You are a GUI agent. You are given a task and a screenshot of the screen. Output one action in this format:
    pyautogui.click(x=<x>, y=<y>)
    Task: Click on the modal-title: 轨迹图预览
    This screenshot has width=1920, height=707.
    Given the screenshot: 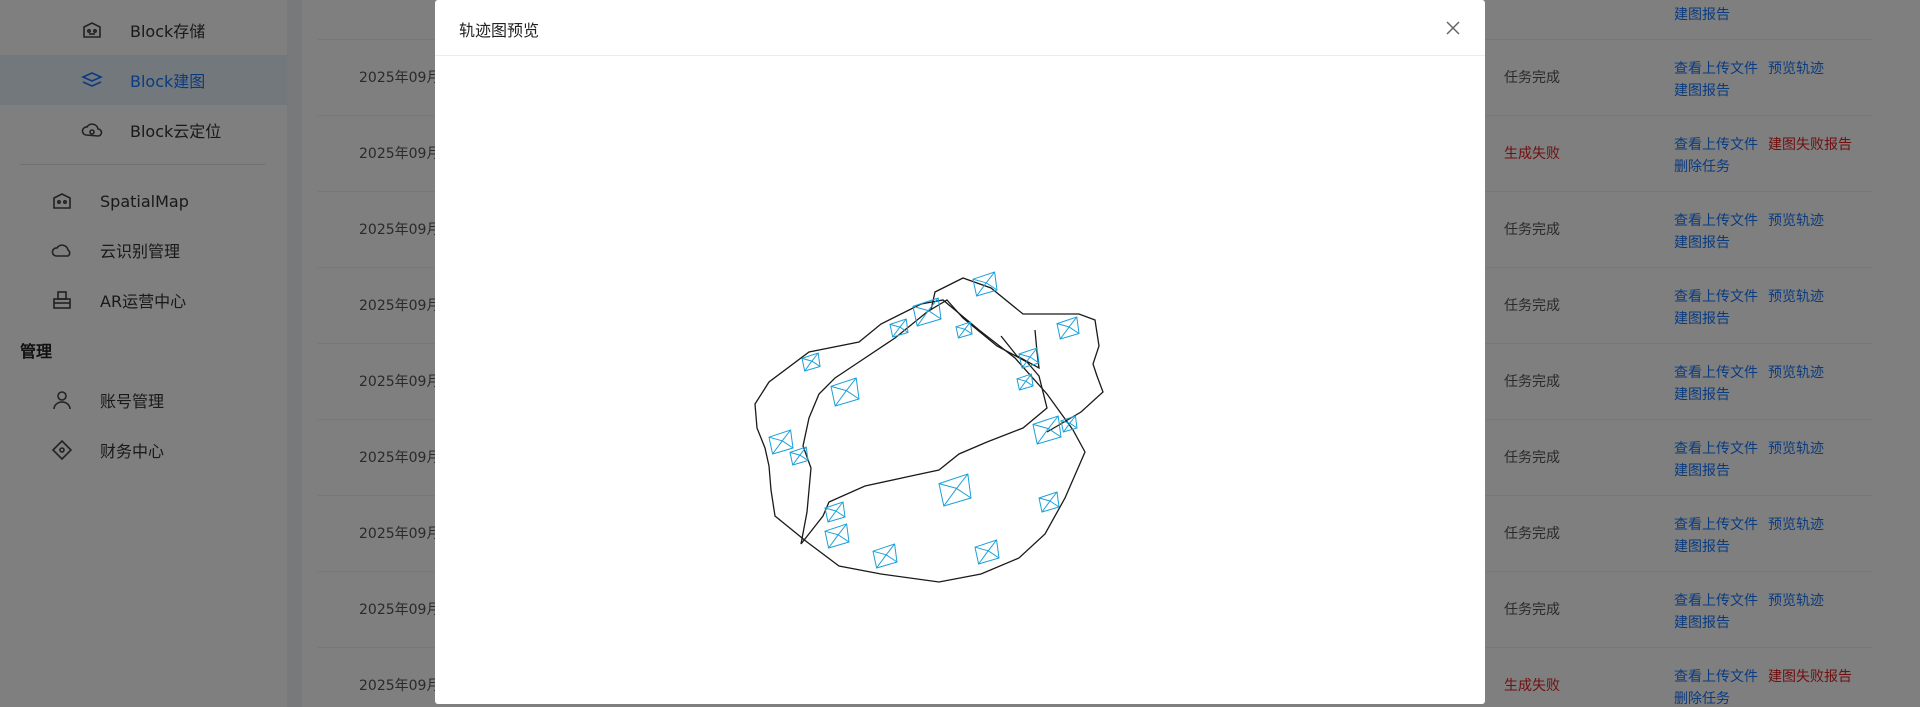 What is the action you would take?
    pyautogui.click(x=499, y=30)
    